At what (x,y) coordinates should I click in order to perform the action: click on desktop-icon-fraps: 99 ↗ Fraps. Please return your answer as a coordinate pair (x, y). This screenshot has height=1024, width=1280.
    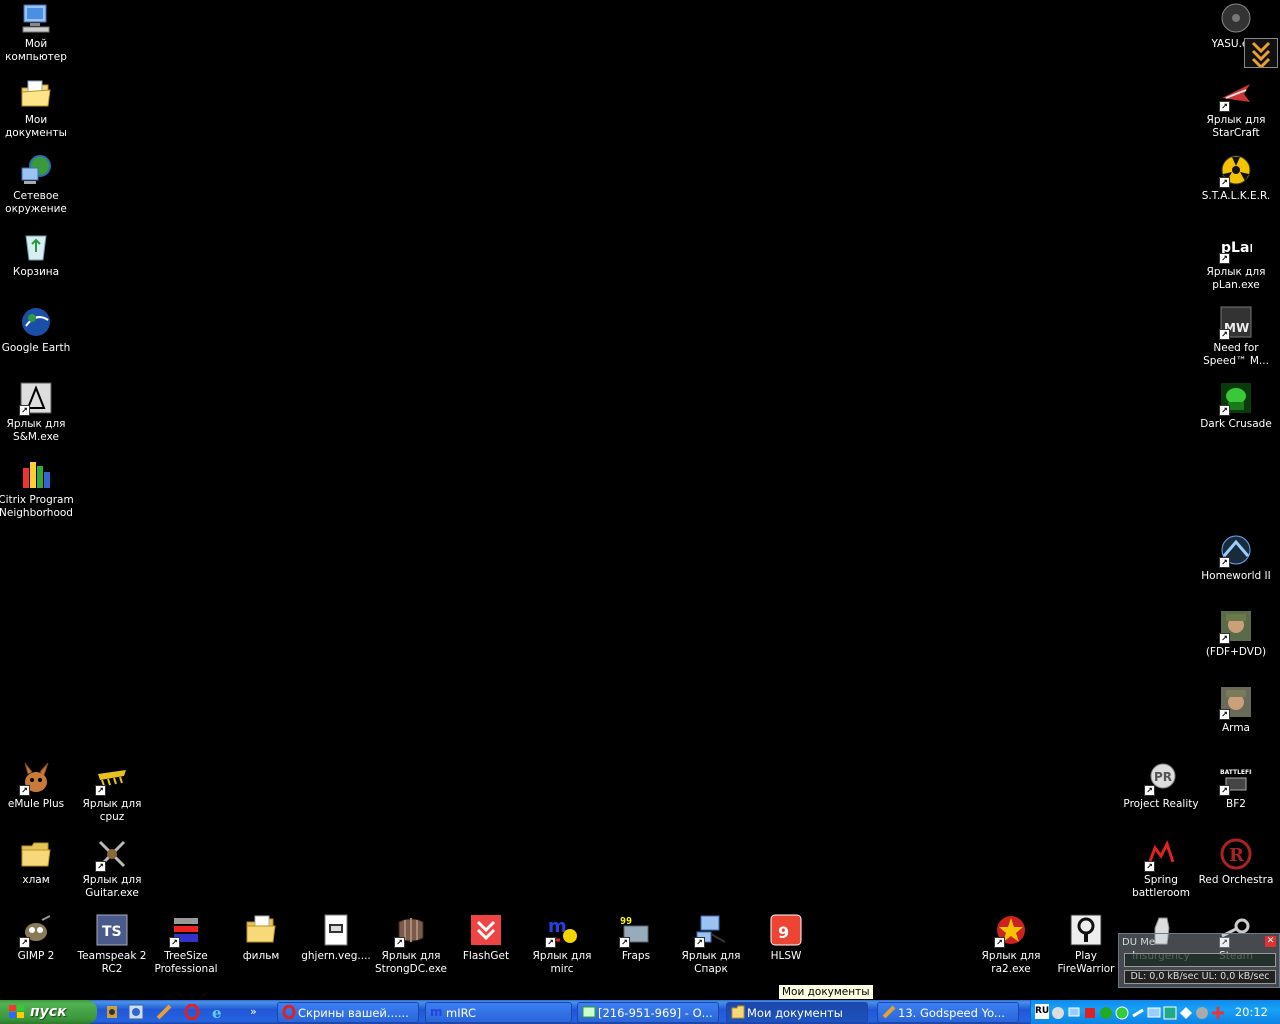
    Looking at the image, I should click on (636, 938).